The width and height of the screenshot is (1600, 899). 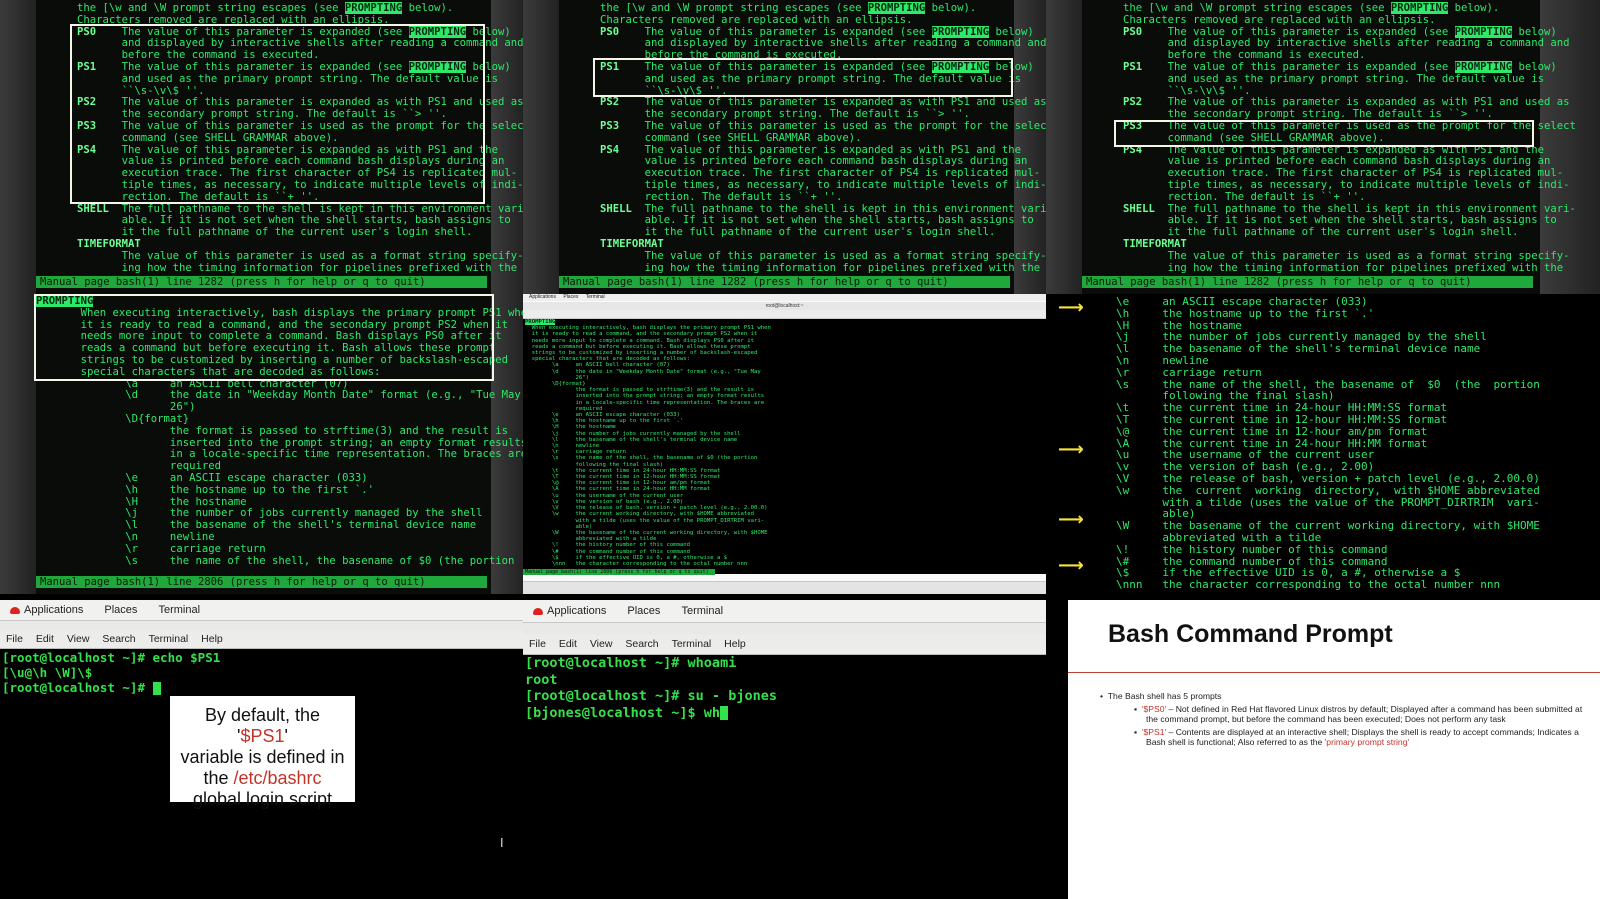 What do you see at coordinates (262, 757) in the screenshot?
I see `callout-line: variable is defined in` at bounding box center [262, 757].